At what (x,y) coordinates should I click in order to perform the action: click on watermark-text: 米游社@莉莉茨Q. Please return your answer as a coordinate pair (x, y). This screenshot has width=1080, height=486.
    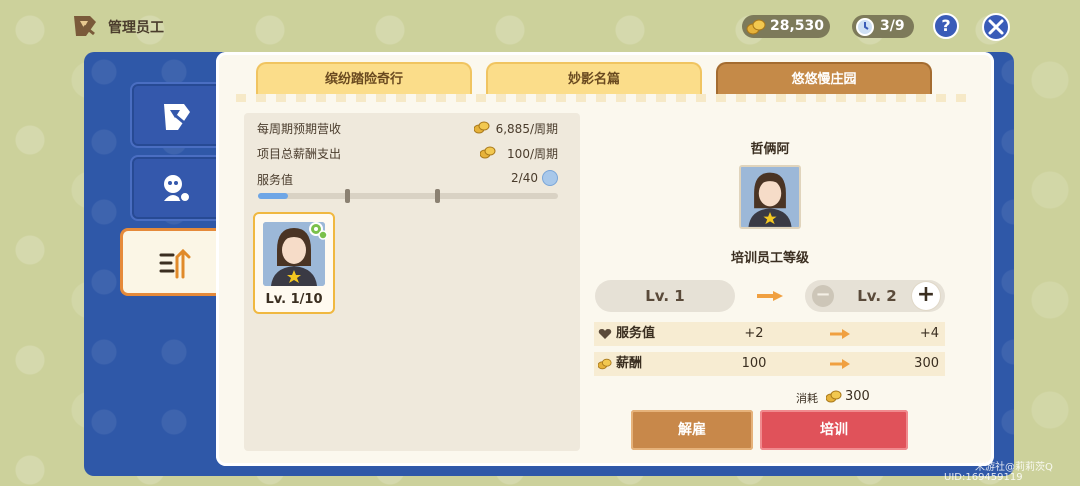
    Looking at the image, I should click on (1014, 467).